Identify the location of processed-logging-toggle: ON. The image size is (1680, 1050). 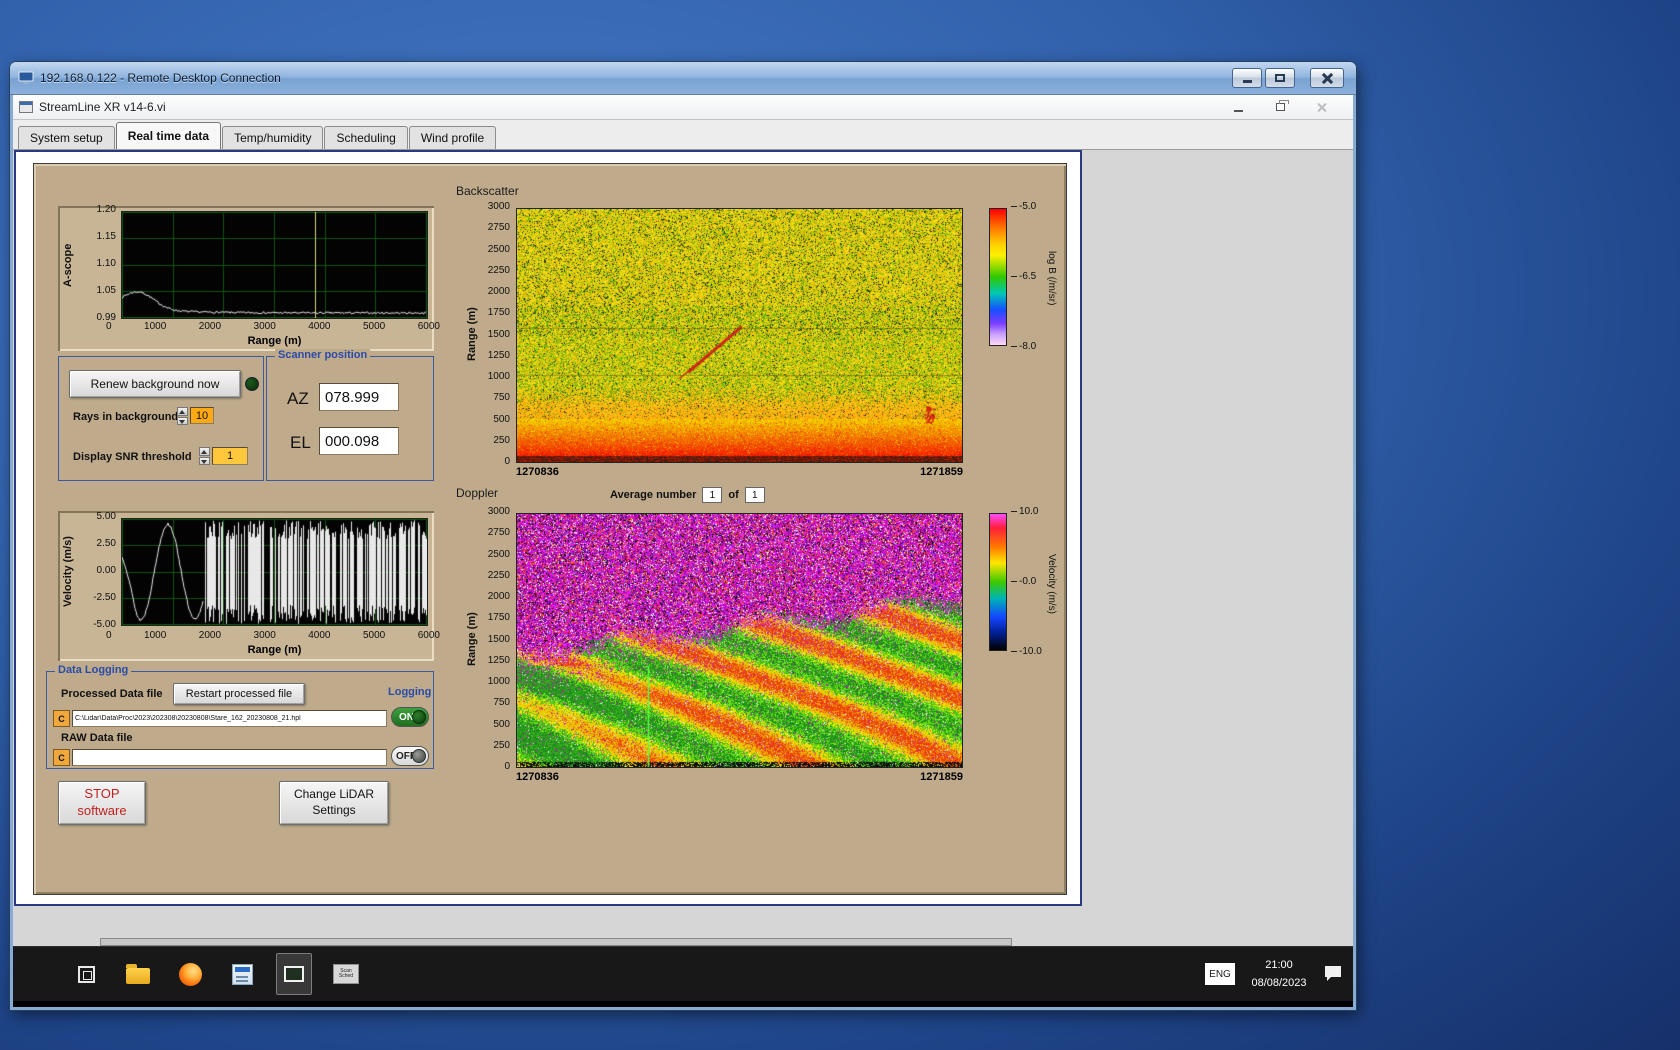
(410, 717).